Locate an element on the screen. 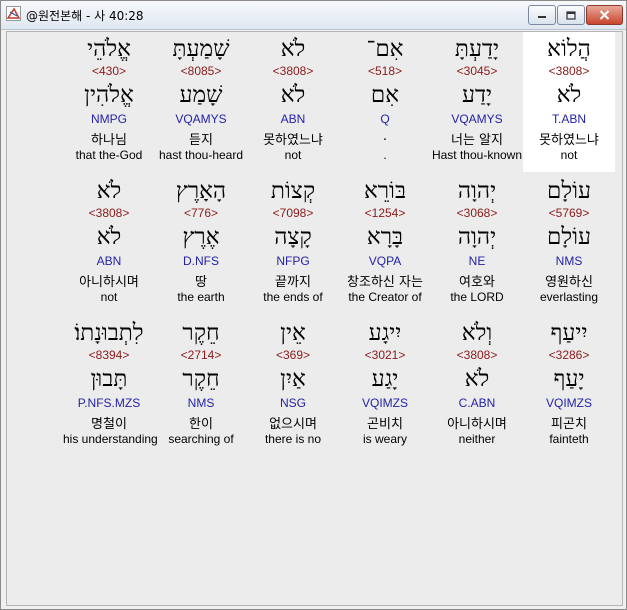  hebrew-lemma: בָּרָא is located at coordinates (385, 237).